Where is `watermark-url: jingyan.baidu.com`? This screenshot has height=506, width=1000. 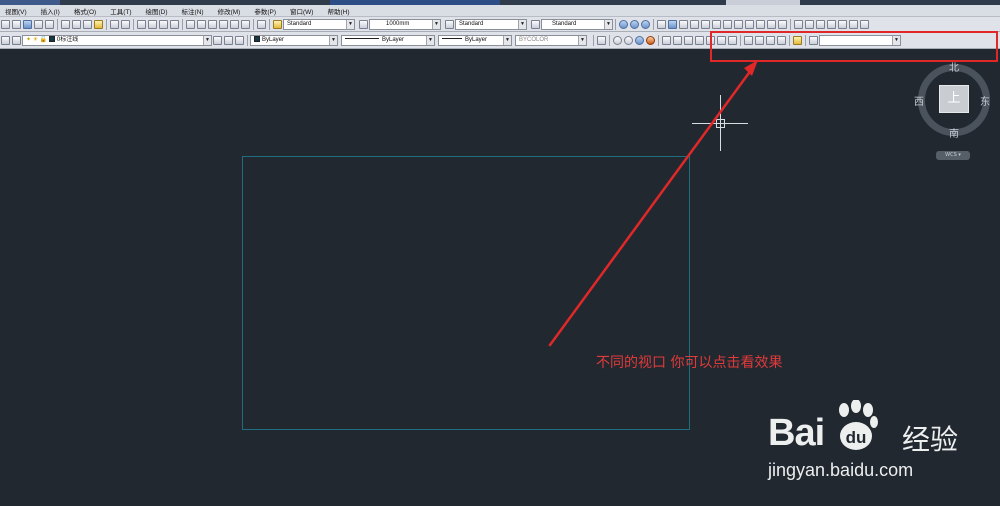 watermark-url: jingyan.baidu.com is located at coordinates (841, 470).